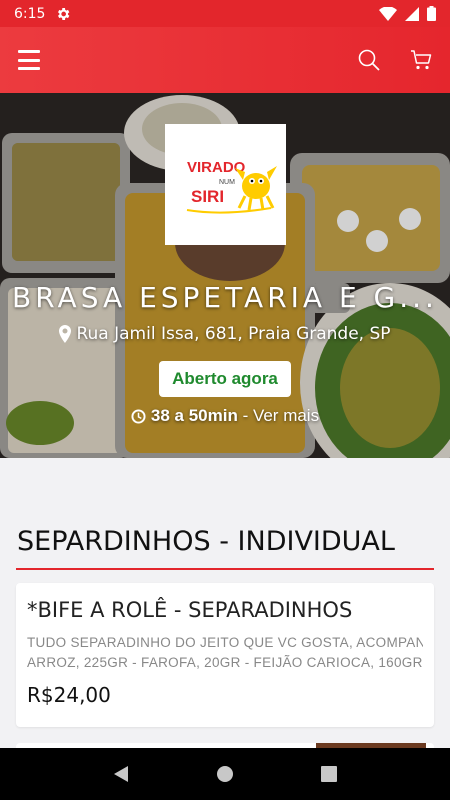 The image size is (450, 800). Describe the element at coordinates (190, 610) in the screenshot. I see `product-title: *BIFE A ROLÊ - SEPARADINHOS` at that location.